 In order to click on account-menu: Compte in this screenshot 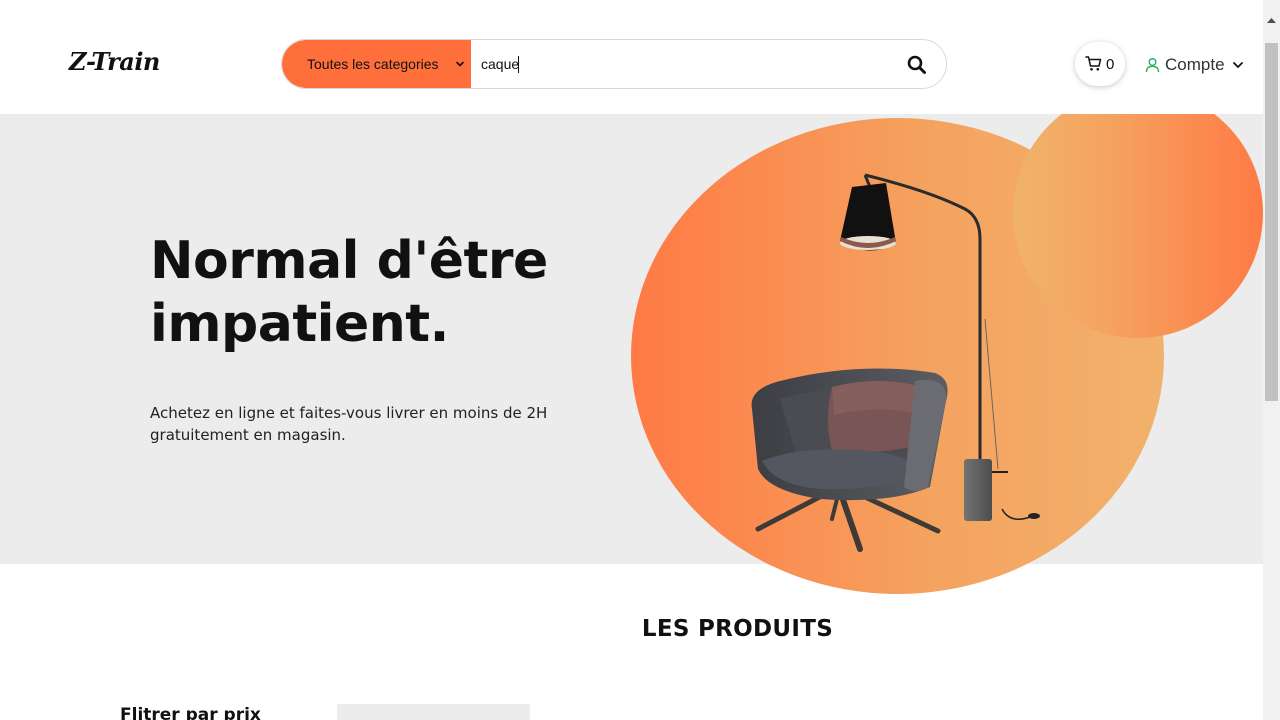, I will do `click(1194, 65)`.